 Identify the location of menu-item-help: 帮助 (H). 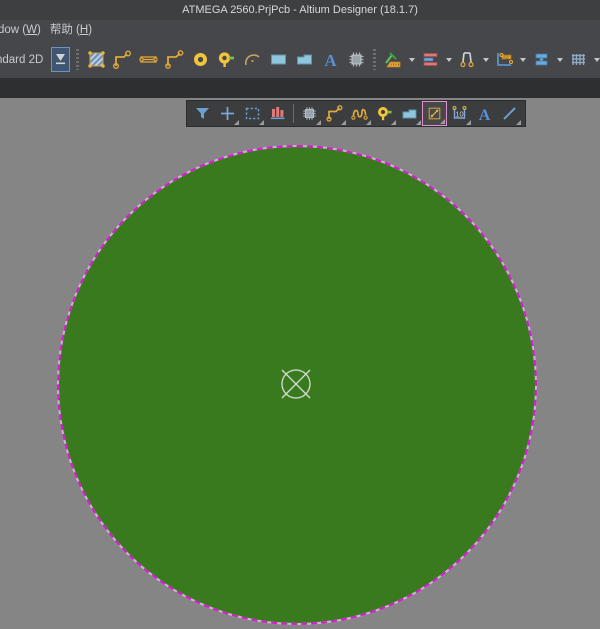
(75, 30).